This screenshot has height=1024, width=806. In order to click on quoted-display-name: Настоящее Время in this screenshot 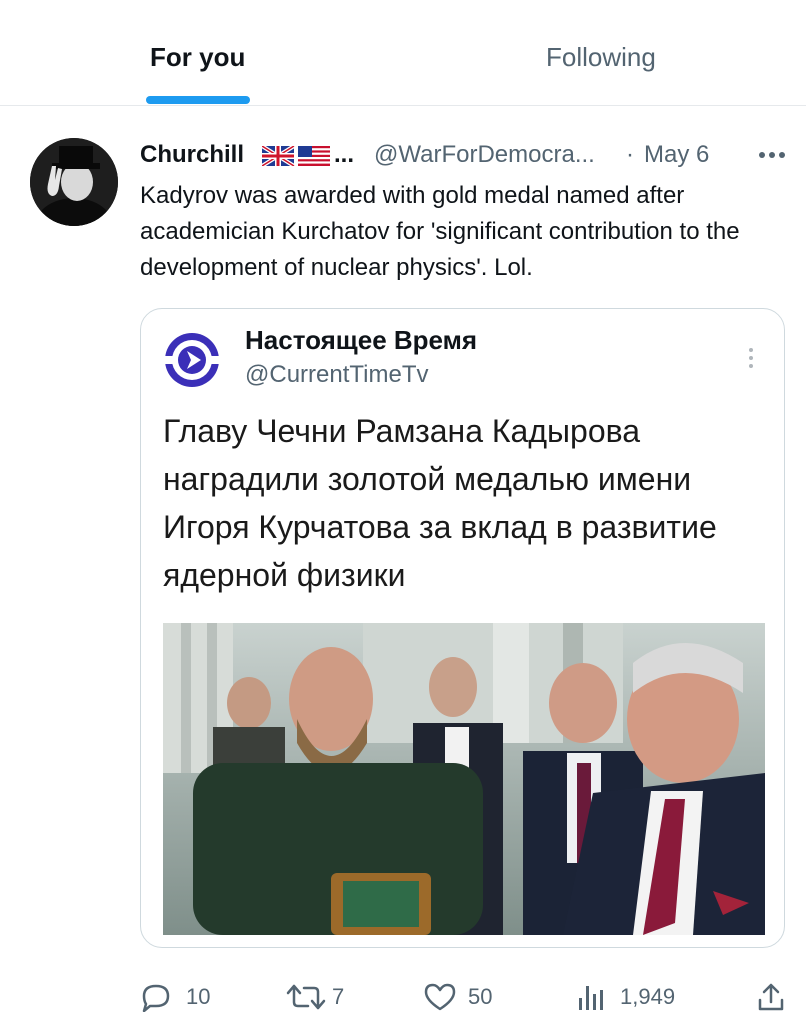, I will do `click(361, 340)`.